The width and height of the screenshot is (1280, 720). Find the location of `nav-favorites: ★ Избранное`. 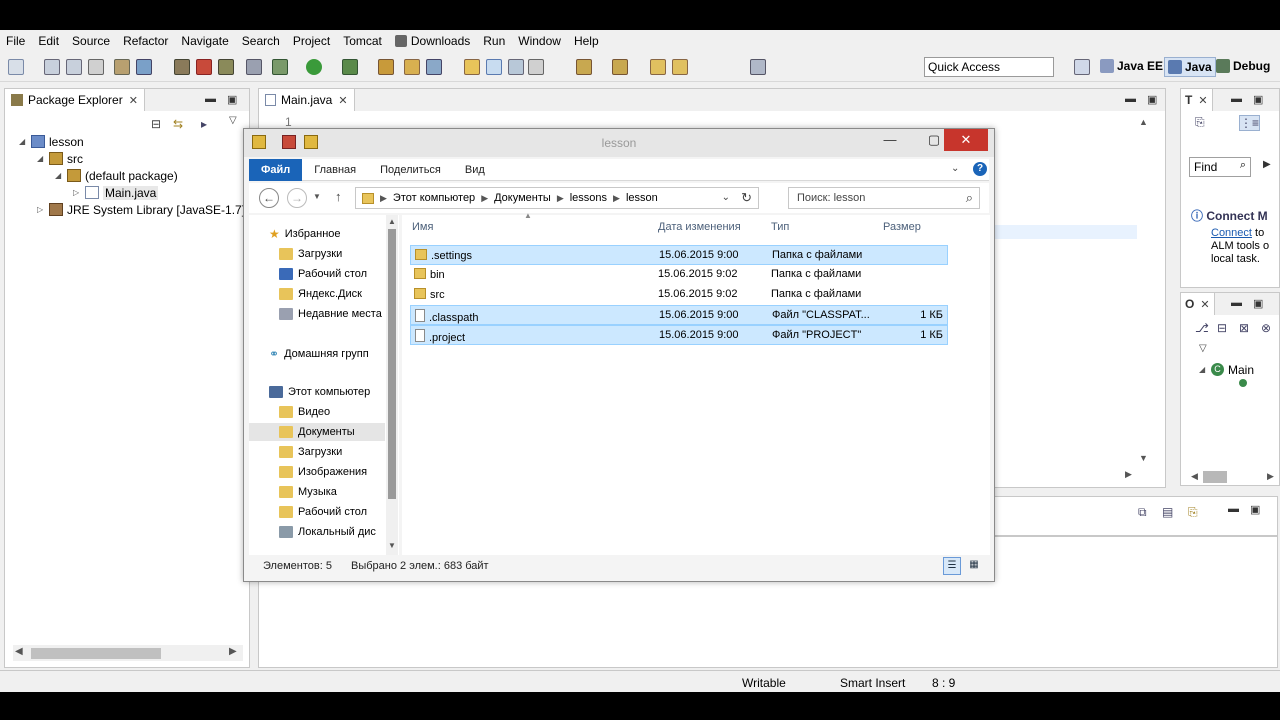

nav-favorites: ★ Избранное is located at coordinates (334, 234).